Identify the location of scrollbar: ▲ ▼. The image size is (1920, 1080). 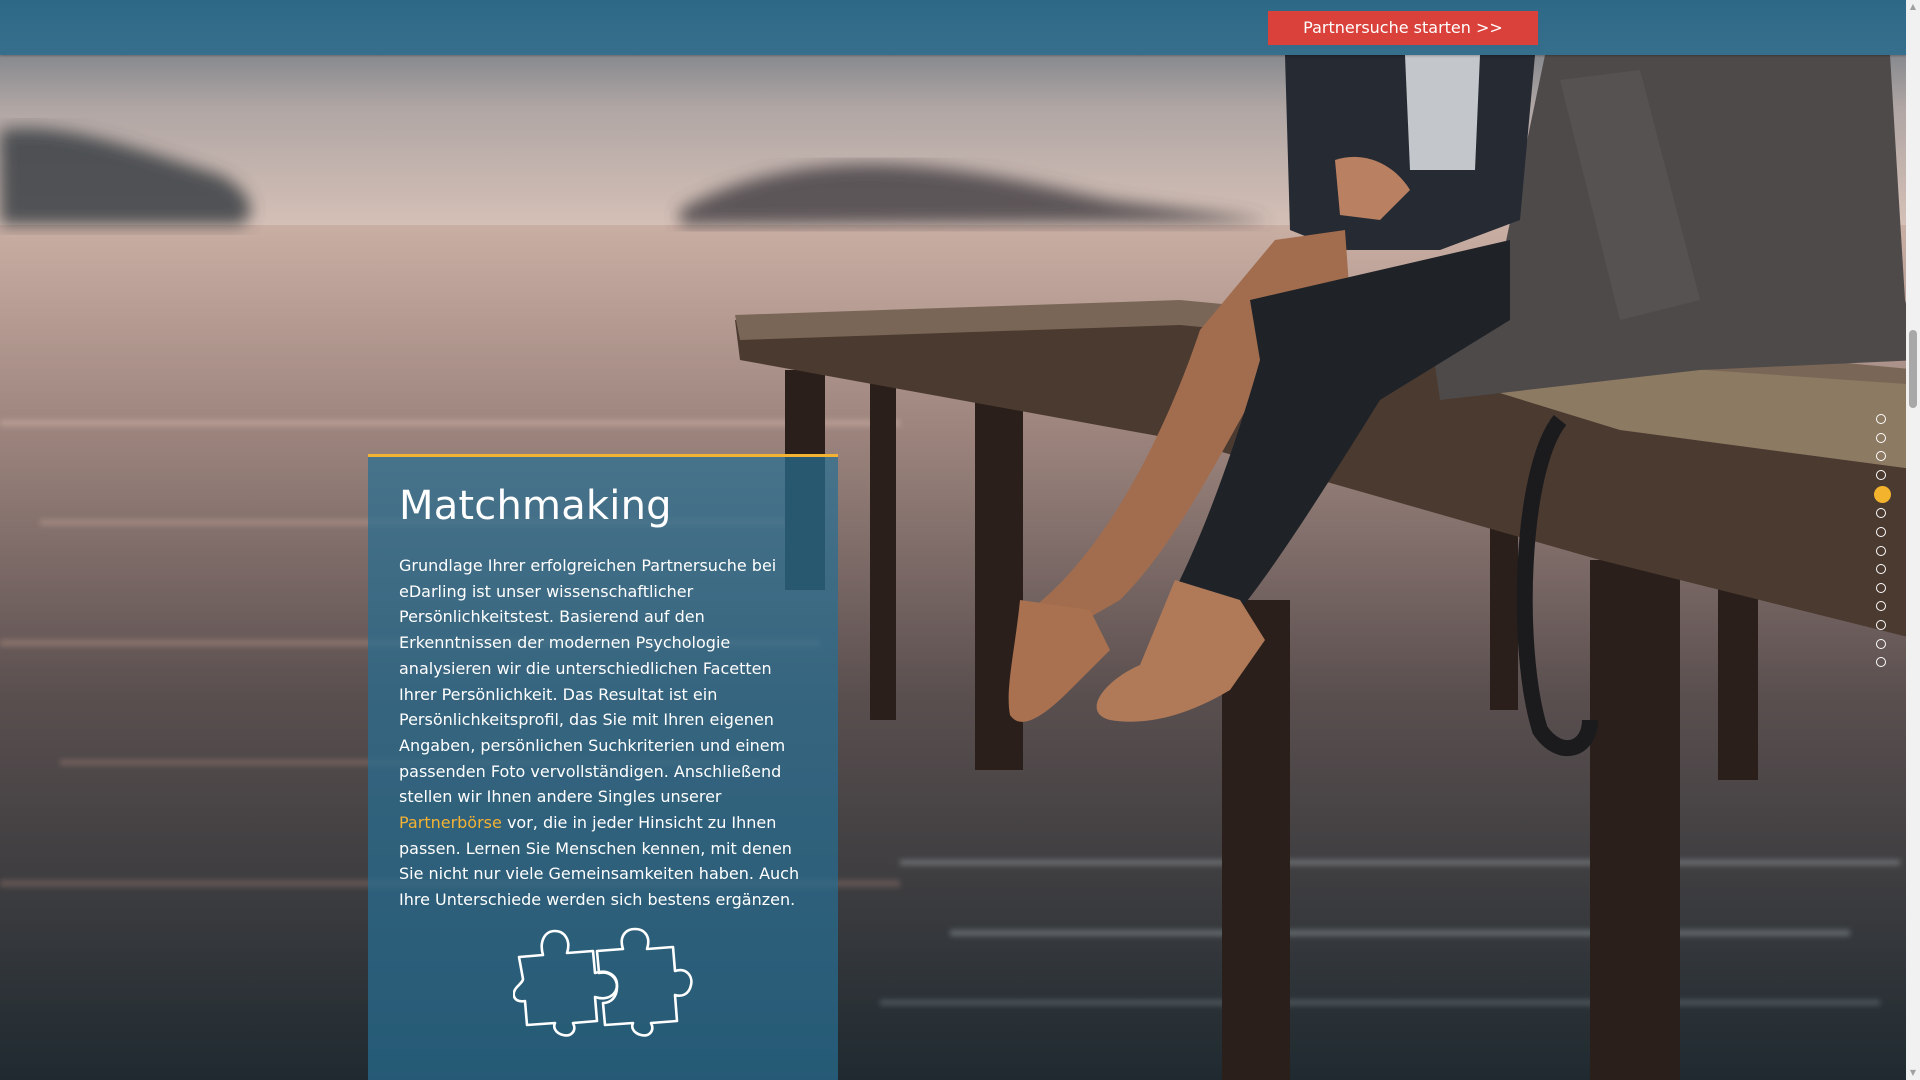
(1913, 540).